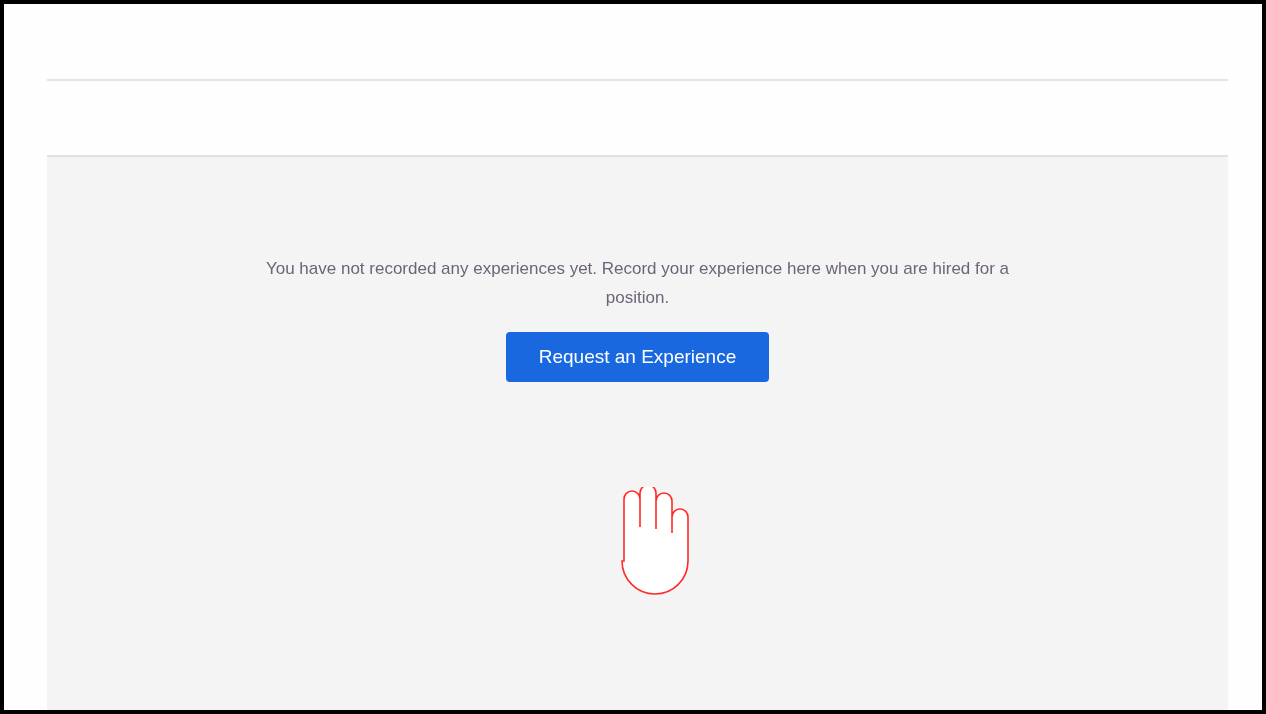 This screenshot has width=1266, height=714. Describe the element at coordinates (637, 357) in the screenshot. I see `request-experience-button: Request an Experience` at that location.